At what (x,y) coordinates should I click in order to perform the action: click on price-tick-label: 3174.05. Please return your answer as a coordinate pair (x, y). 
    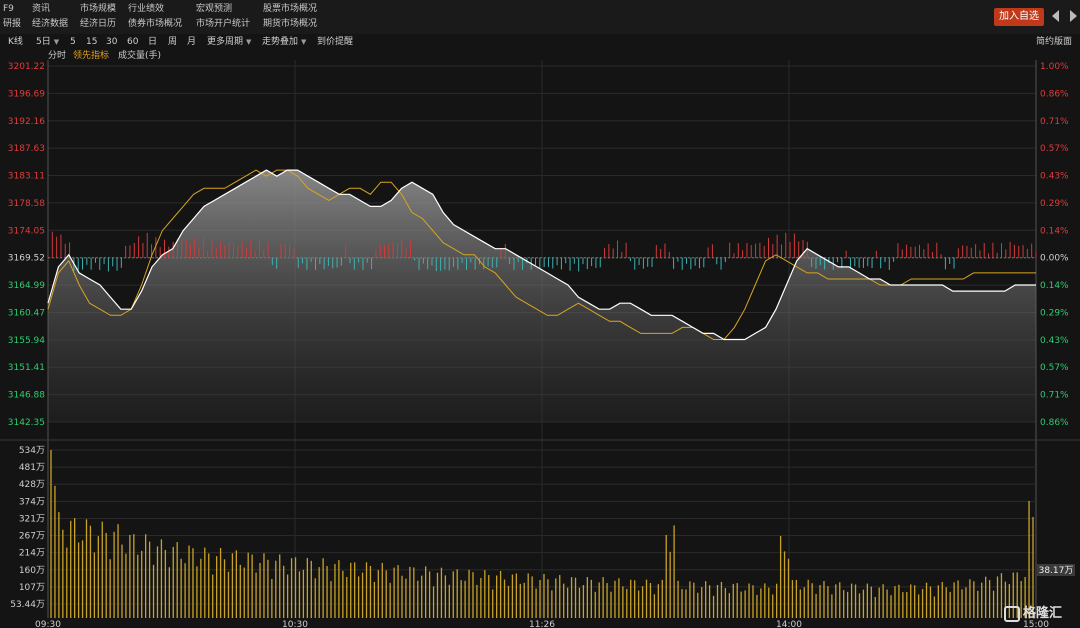
    Looking at the image, I should click on (26, 231).